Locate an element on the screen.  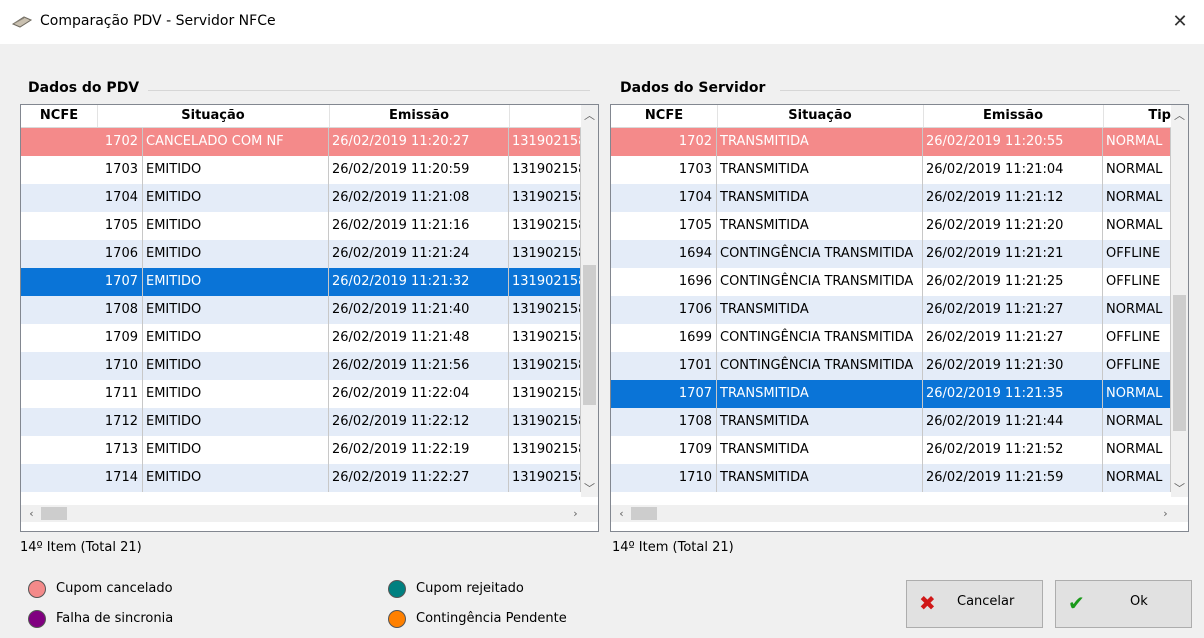
table-row: 1702 TRANSMITIDA 26/02/2019 11:20:55 NORMAL is located at coordinates (891, 142).